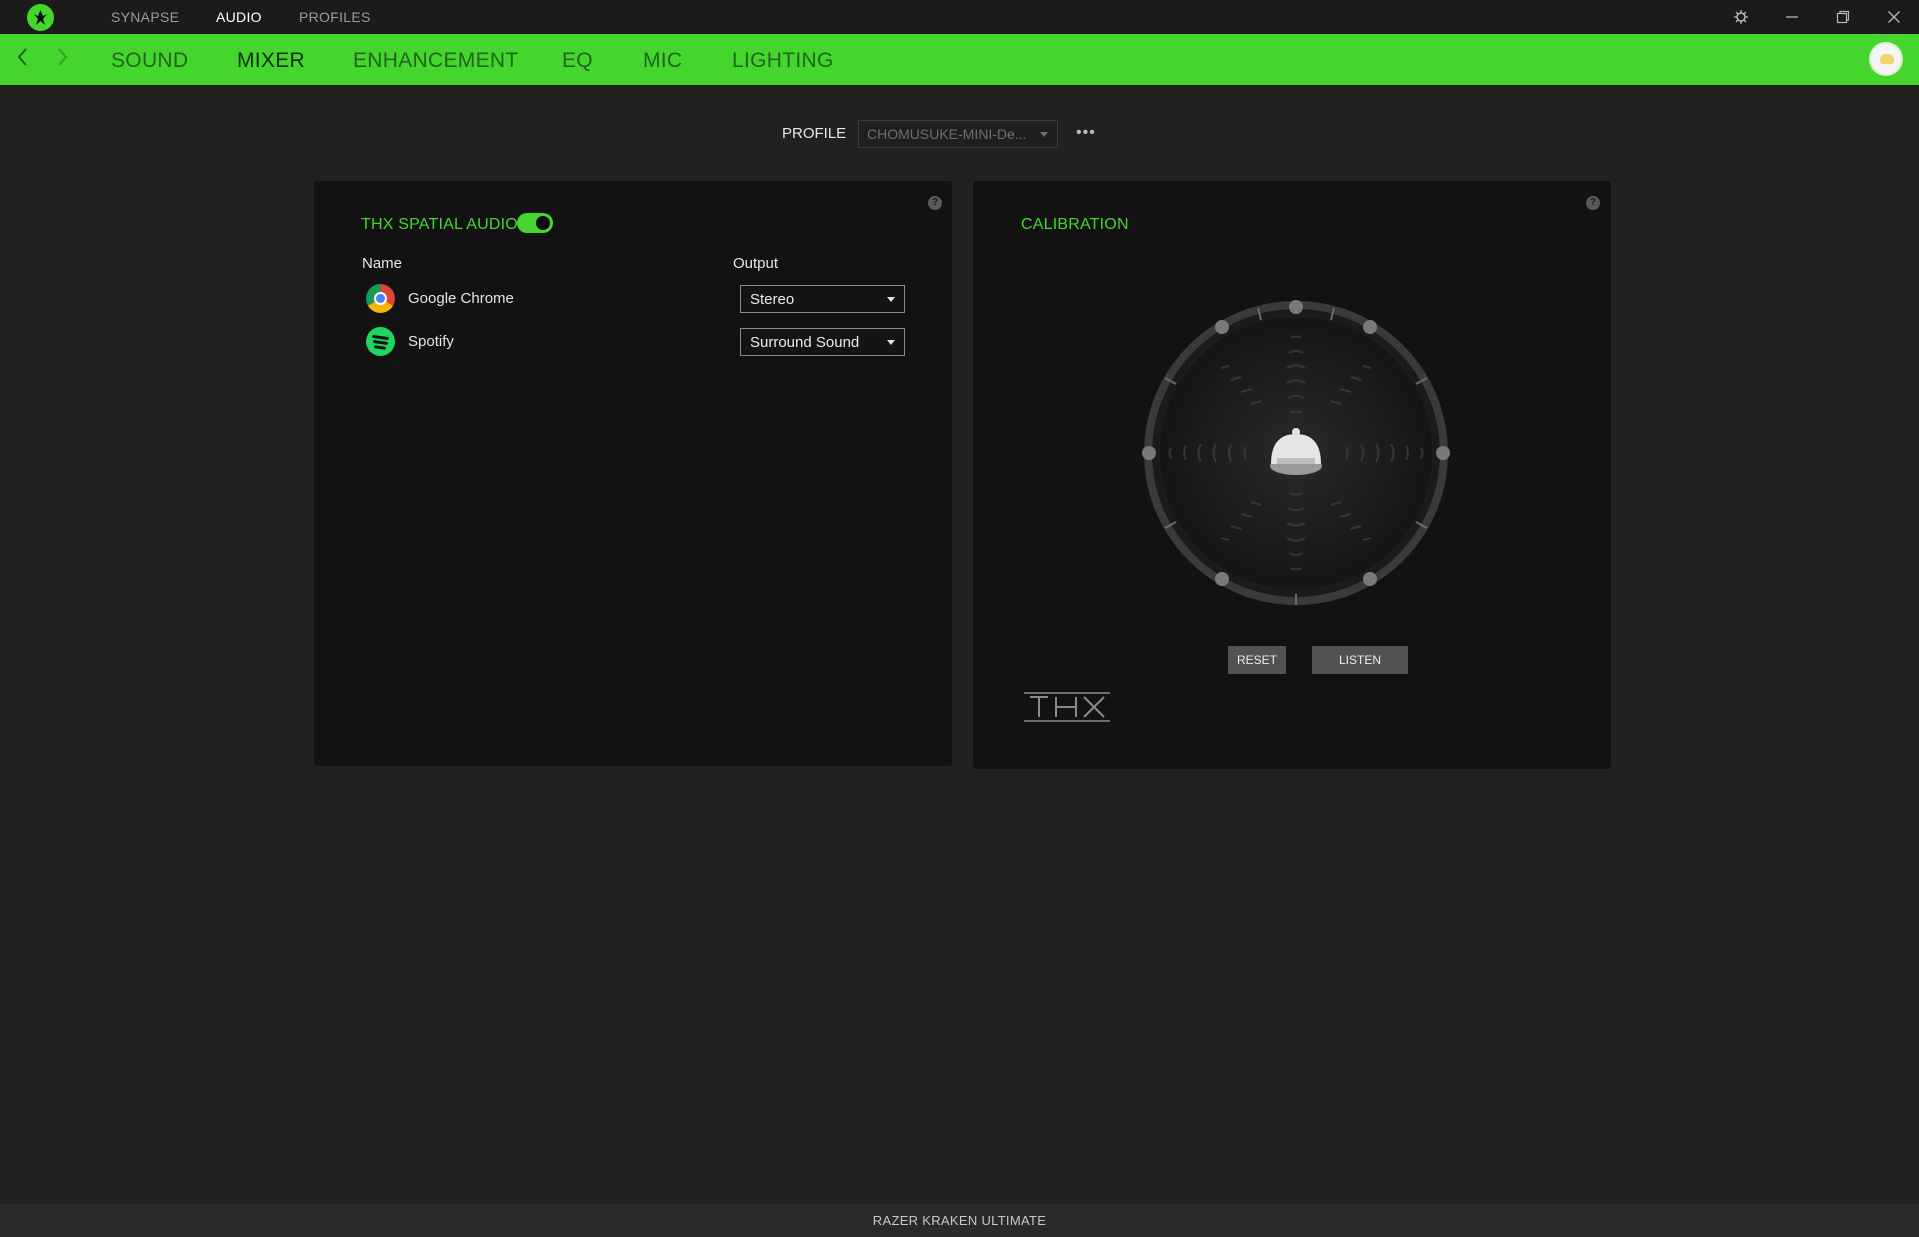 This screenshot has height=1237, width=1919. I want to click on calibration-title: CALIBRATION, so click(1075, 224).